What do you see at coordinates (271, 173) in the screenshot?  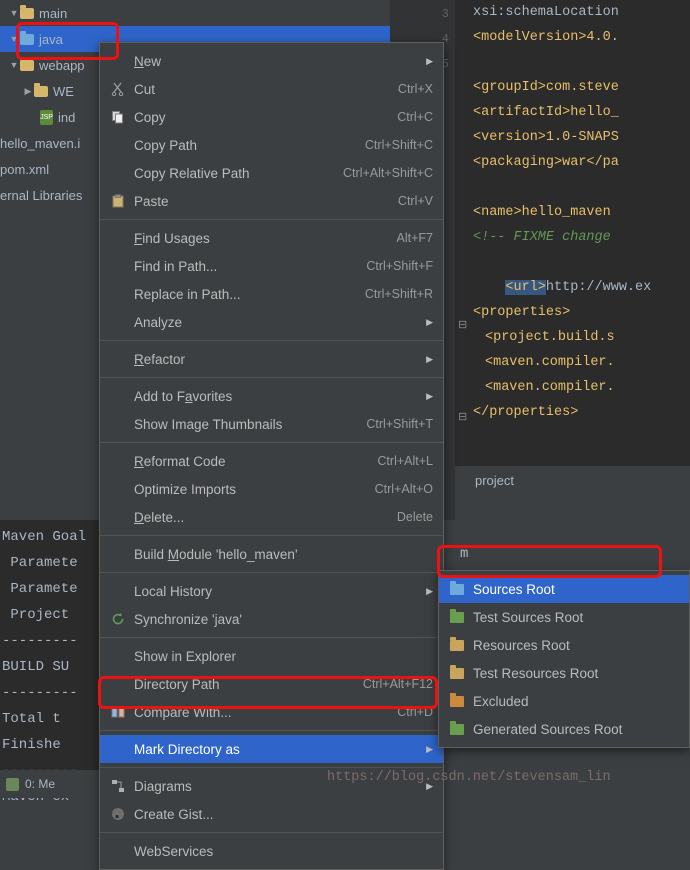 I see `menu-item-copy-relative-path: Copy Relative Path Ctrl+Alt+Shift+C` at bounding box center [271, 173].